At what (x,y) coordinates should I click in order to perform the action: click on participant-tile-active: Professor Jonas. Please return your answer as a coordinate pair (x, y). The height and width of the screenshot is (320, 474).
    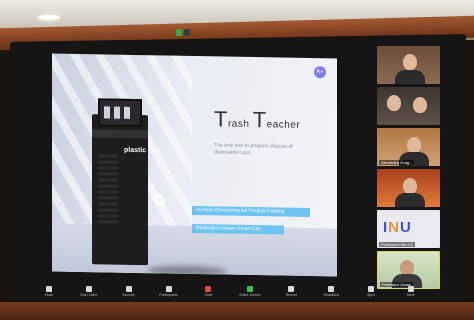
    Looking at the image, I should click on (408, 270).